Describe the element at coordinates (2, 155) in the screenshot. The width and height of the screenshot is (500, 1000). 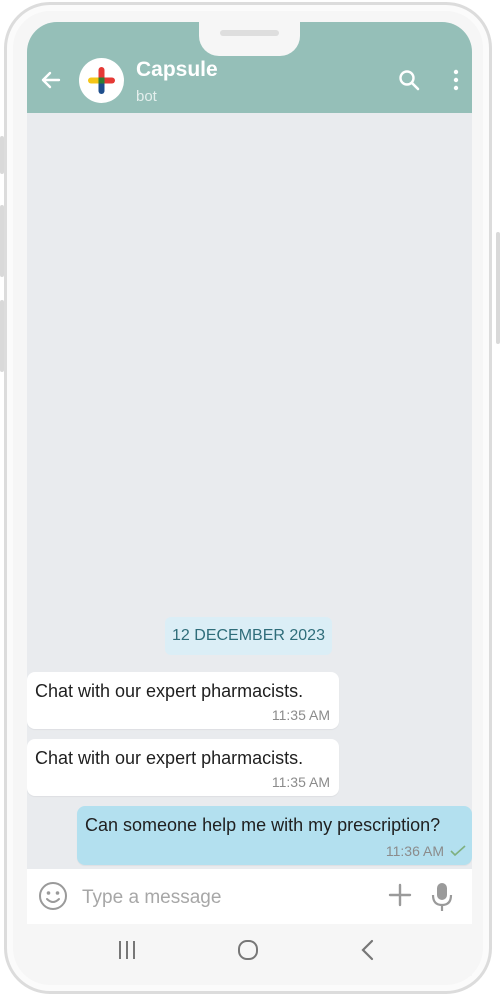
I see `side-button` at that location.